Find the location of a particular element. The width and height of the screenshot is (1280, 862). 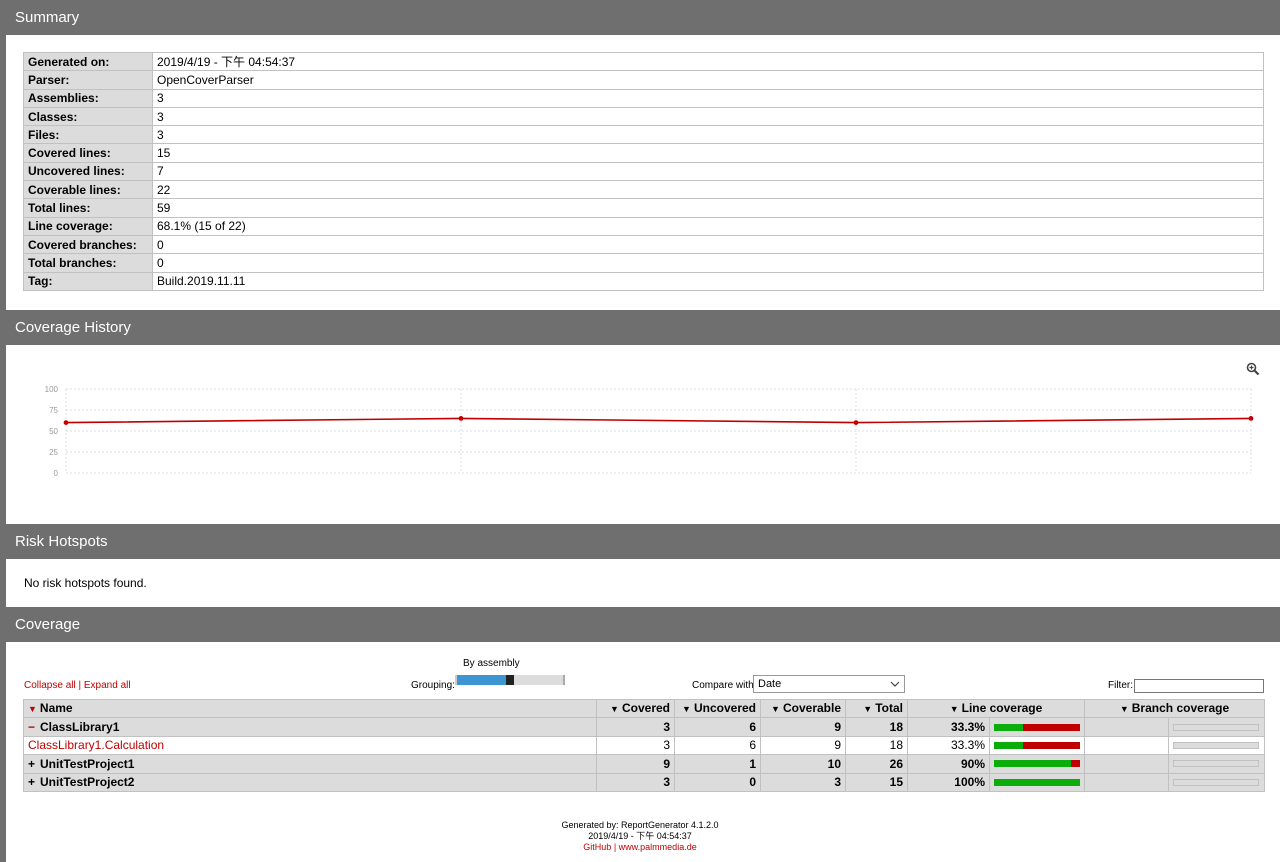

history-header: Coverage History is located at coordinates (643, 327).